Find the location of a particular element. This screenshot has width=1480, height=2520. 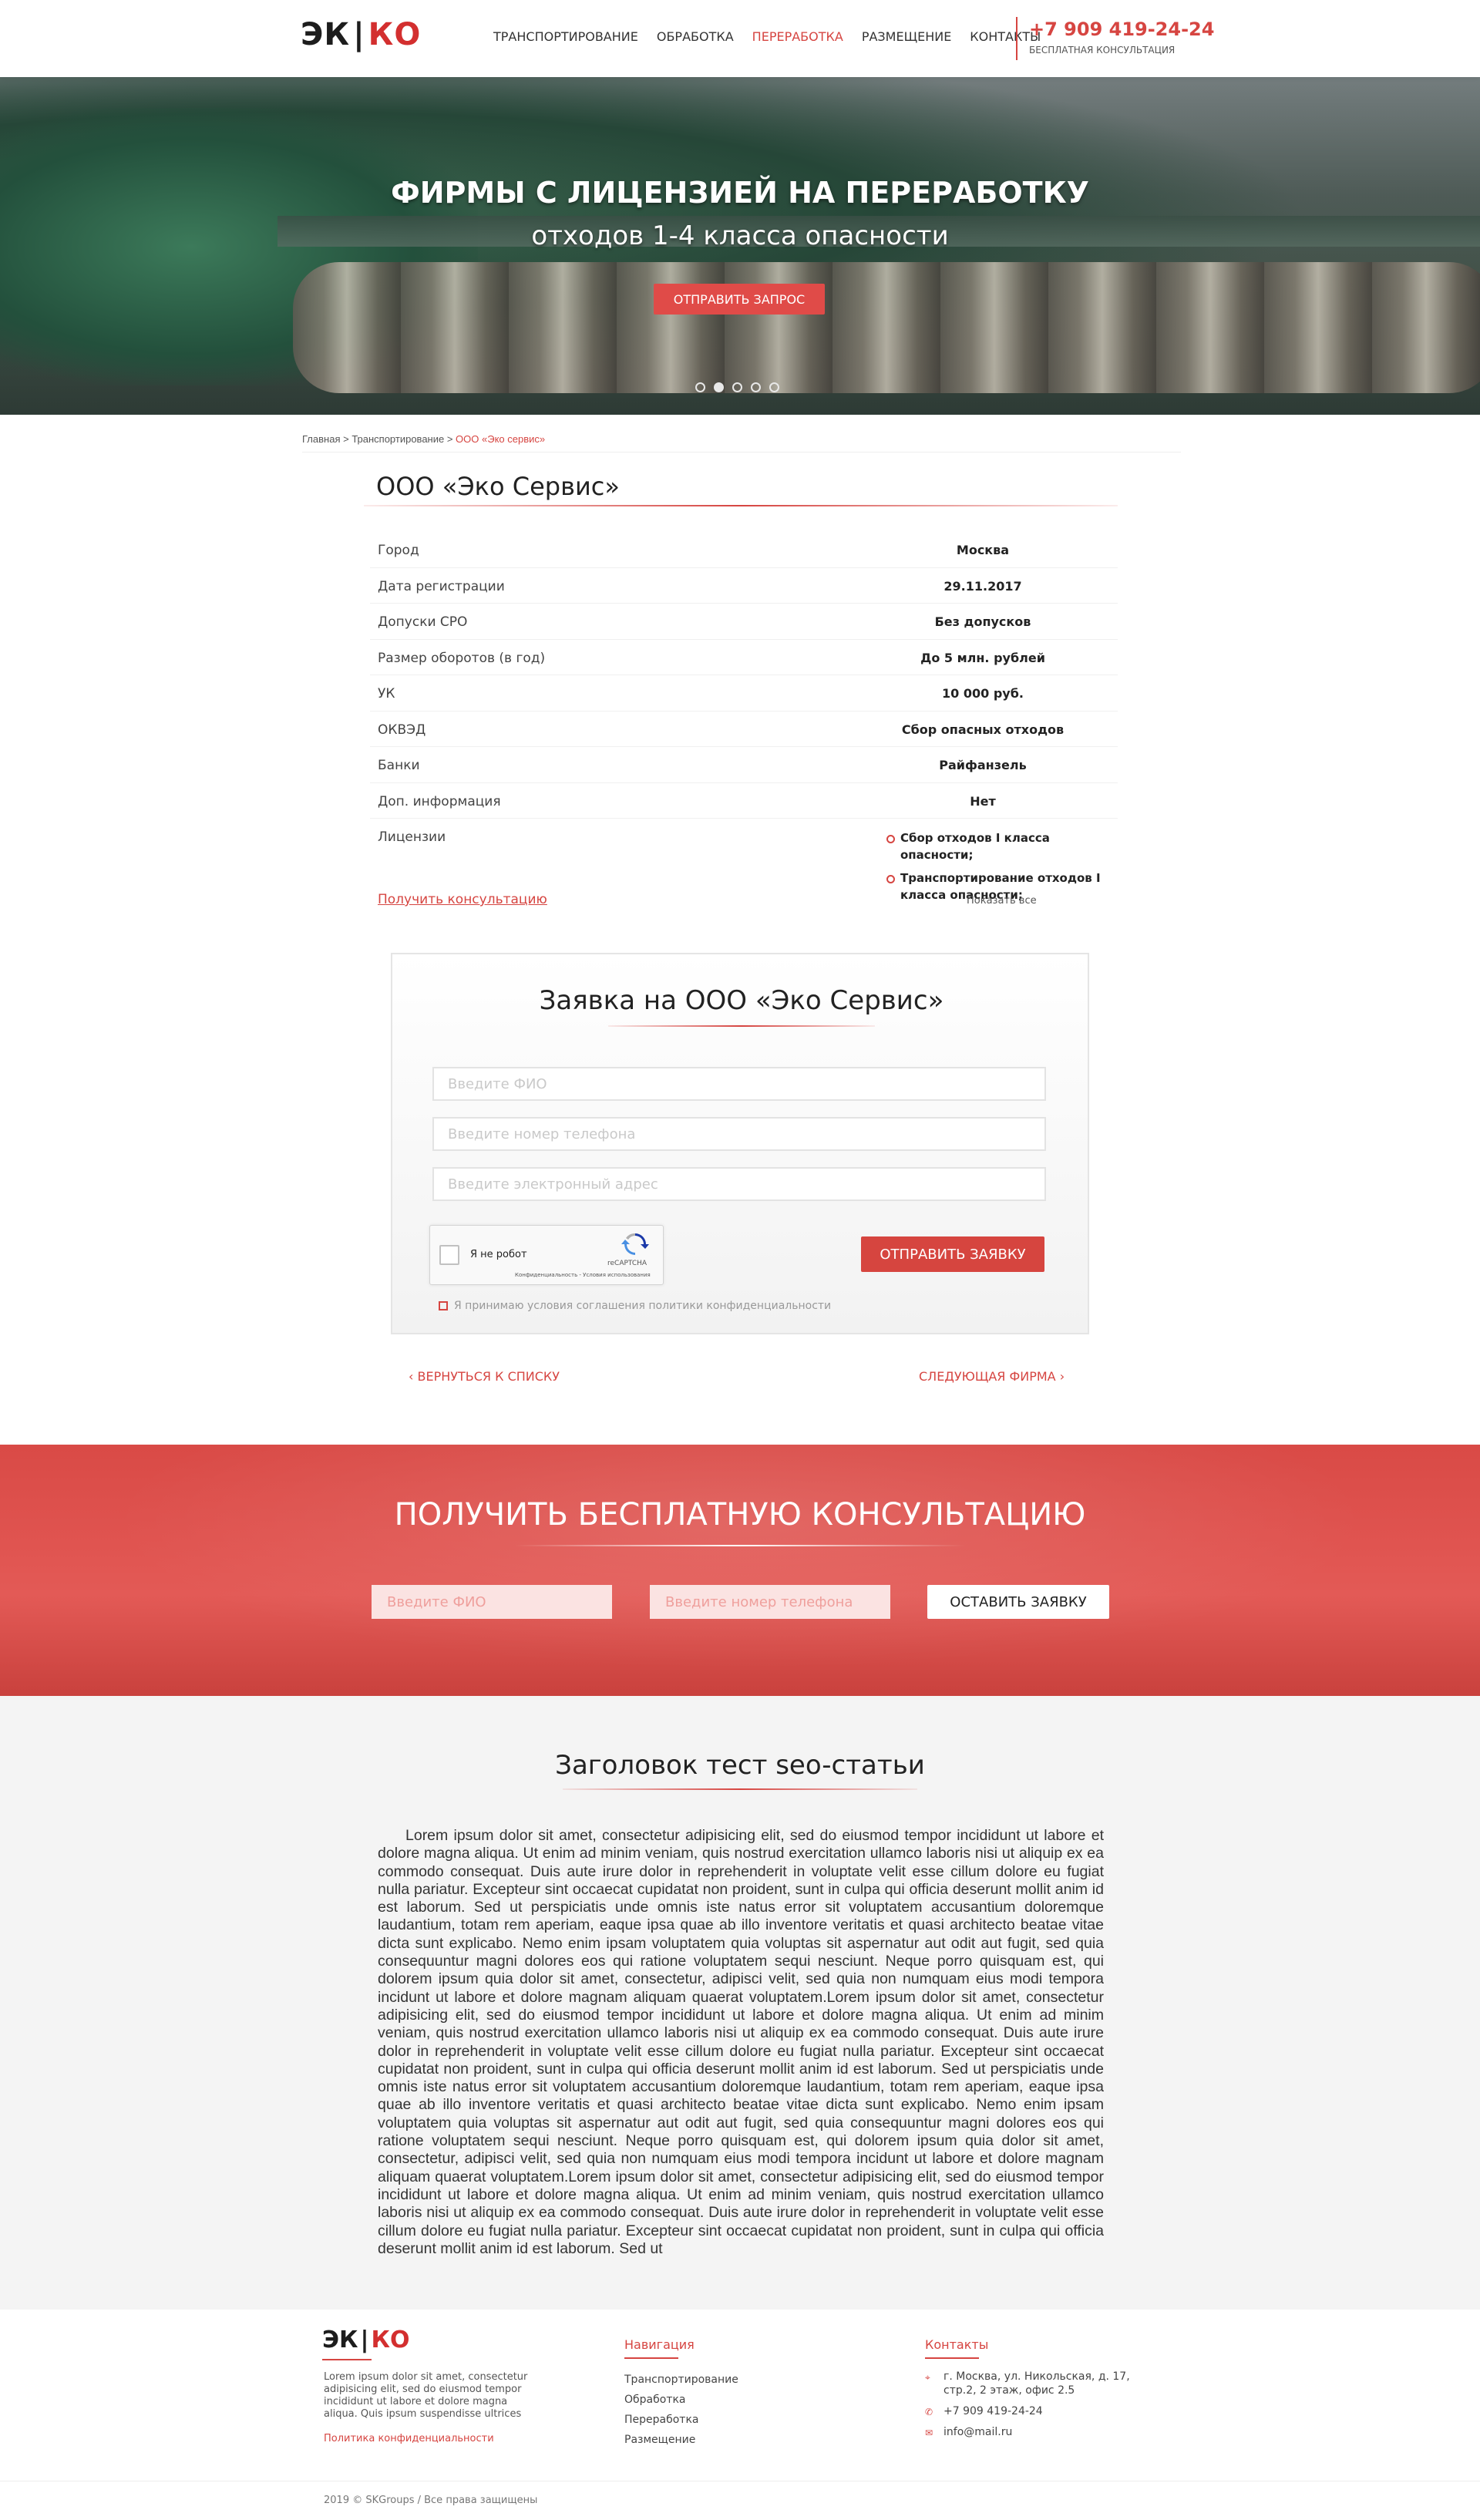

recaptcha-label: Я не робот is located at coordinates (499, 1255).